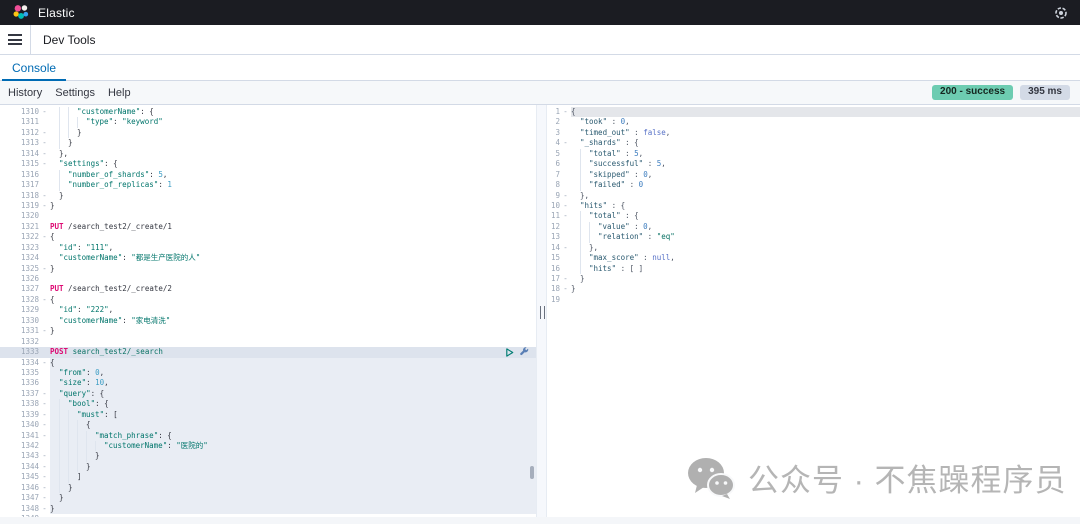 The height and width of the screenshot is (524, 1080). I want to click on code-line: 1338- "bool": {, so click(268, 404).